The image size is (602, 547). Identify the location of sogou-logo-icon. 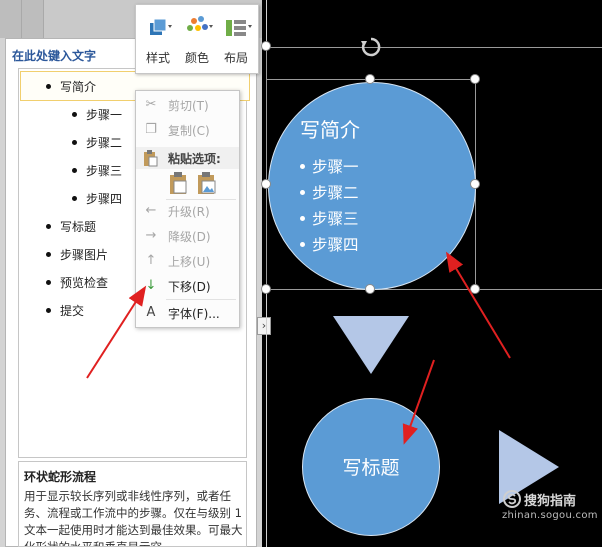
(512, 499).